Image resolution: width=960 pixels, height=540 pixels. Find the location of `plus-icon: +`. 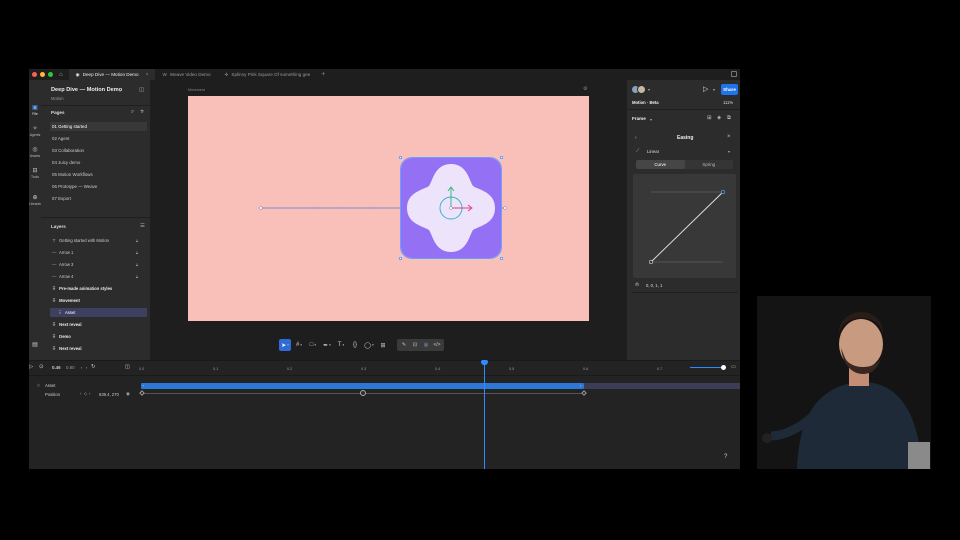

plus-icon: + is located at coordinates (142, 111).